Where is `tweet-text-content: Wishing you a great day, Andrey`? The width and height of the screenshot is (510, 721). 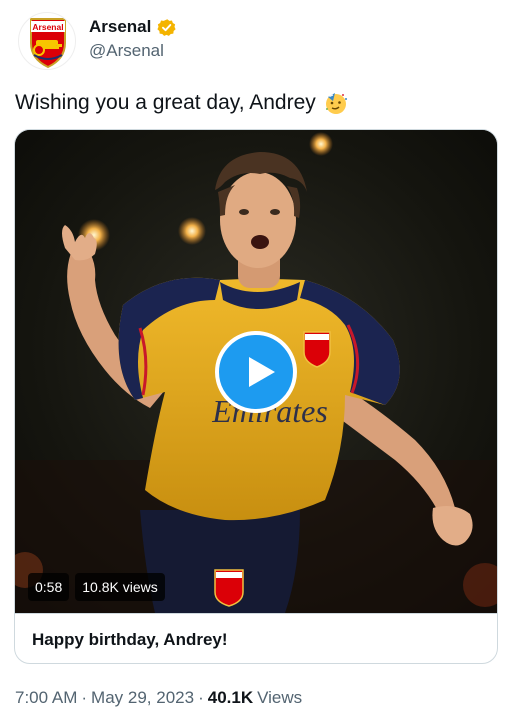 tweet-text-content: Wishing you a great day, Andrey is located at coordinates (165, 102).